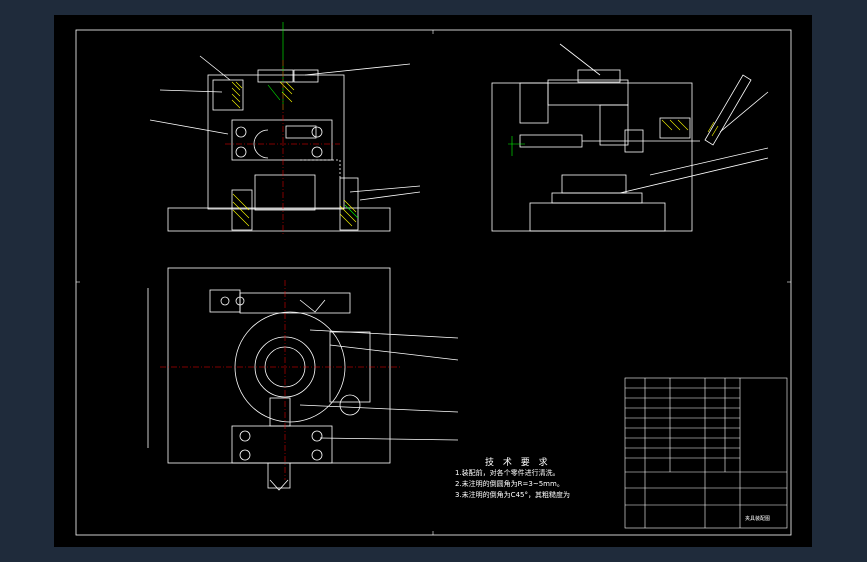 The height and width of the screenshot is (562, 867). I want to click on top-view-centerlines, so click(280, 380).